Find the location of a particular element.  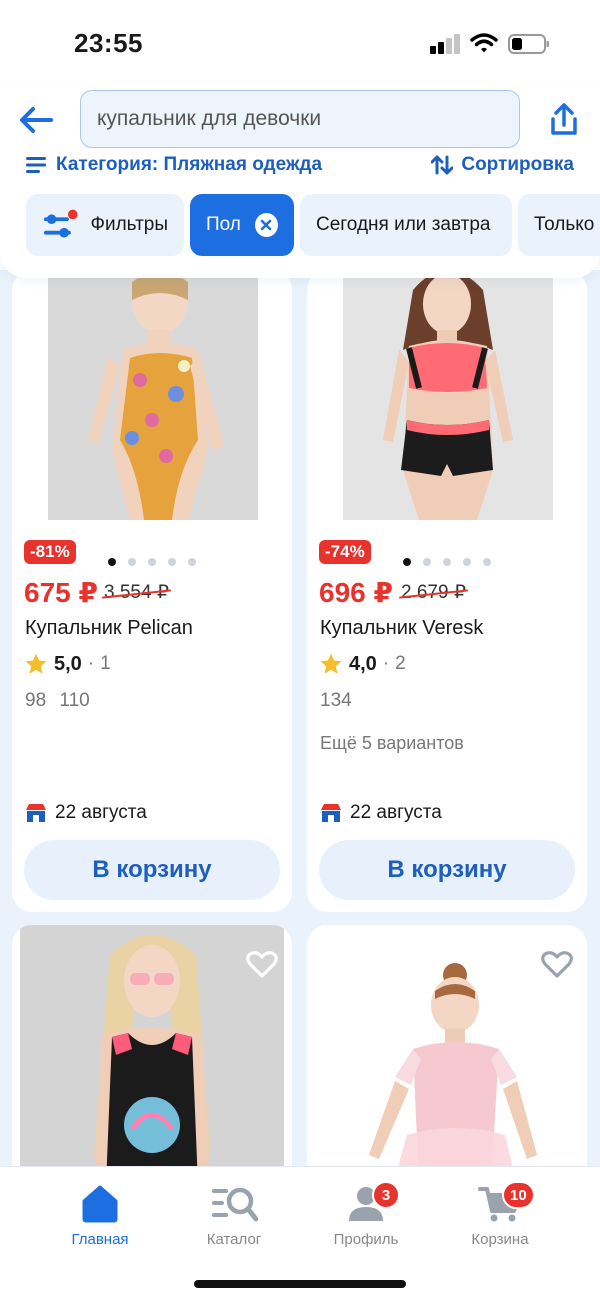

product-title: Купальник Veresk is located at coordinates (401, 628).